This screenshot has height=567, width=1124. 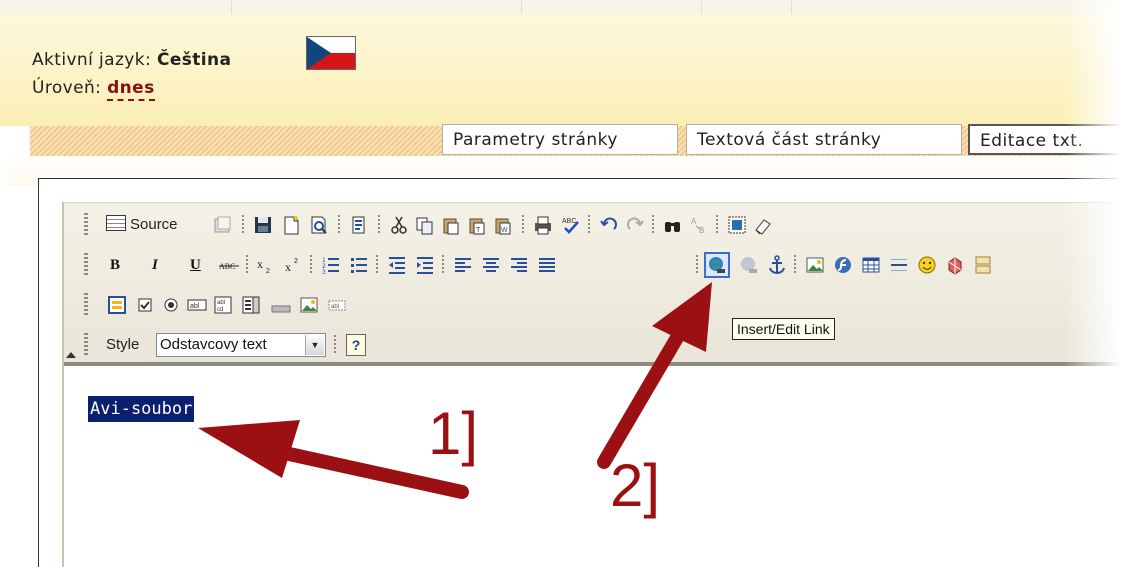 I want to click on unlink-icon, so click(x=749, y=265).